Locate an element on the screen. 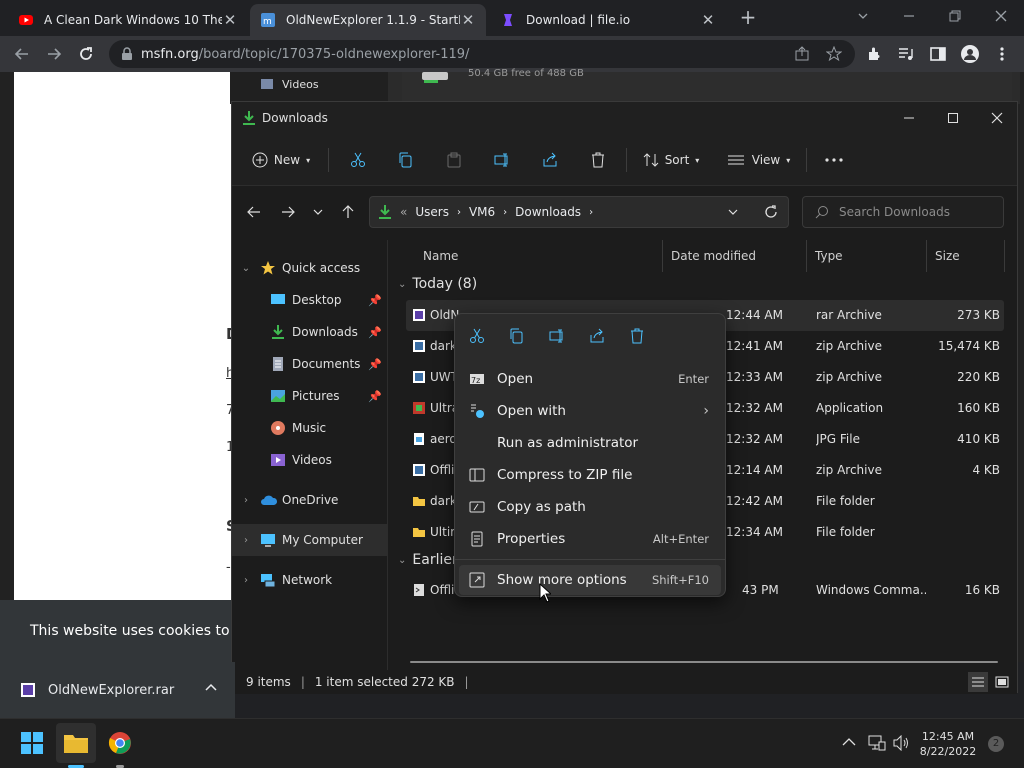 The width and height of the screenshot is (1024, 768). ctx-properties: Properties Alt+Enter is located at coordinates (590, 539).